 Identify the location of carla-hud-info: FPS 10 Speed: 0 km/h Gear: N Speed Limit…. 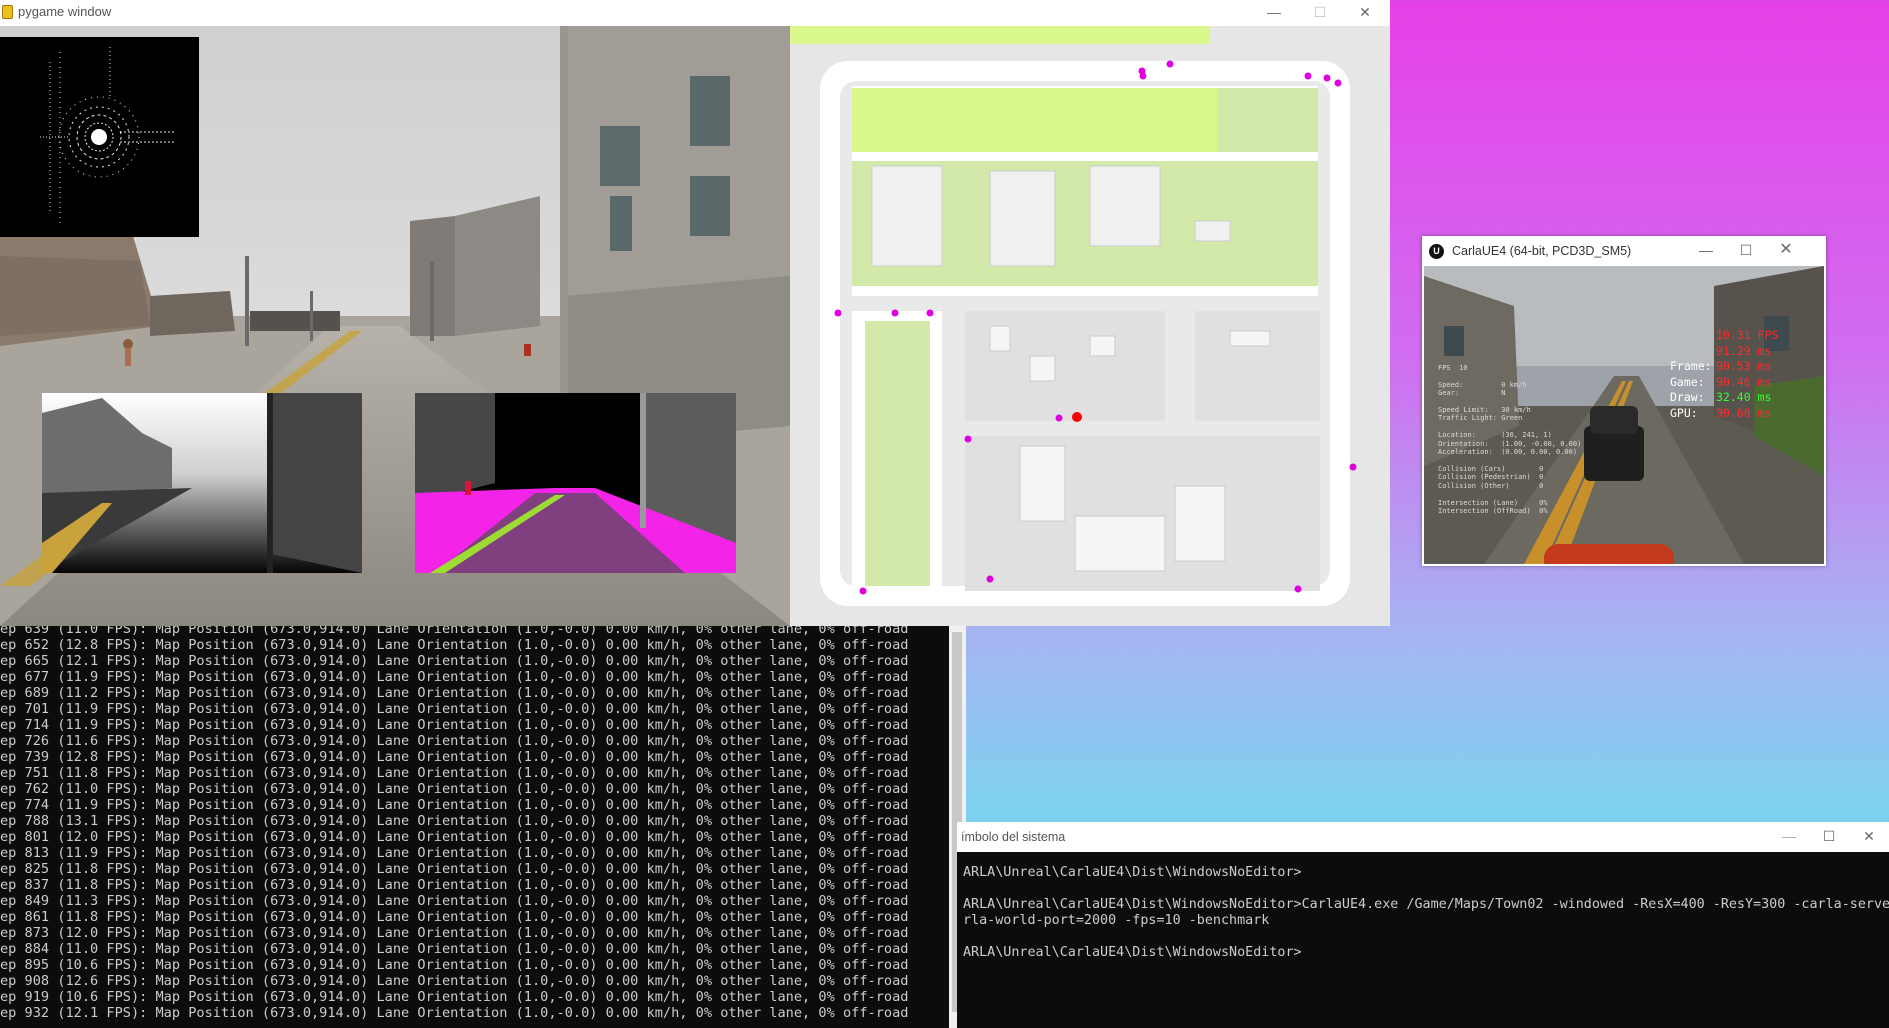
(1510, 439).